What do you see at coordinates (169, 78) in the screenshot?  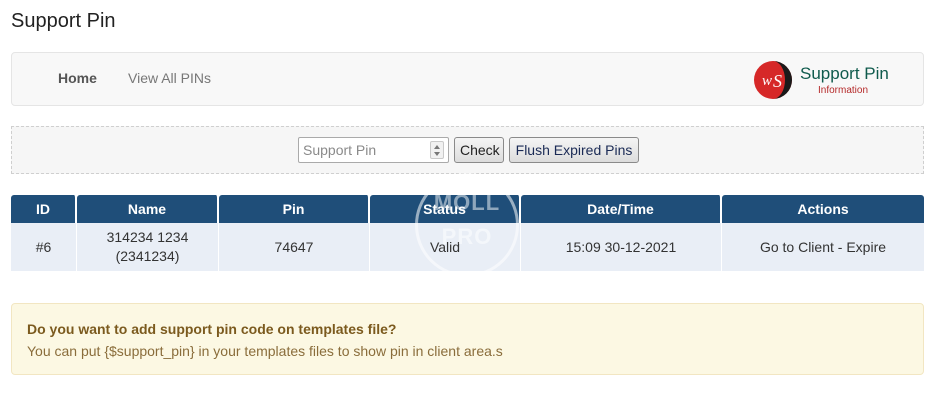 I see `nav-view-all-pins-link: View All PINs` at bounding box center [169, 78].